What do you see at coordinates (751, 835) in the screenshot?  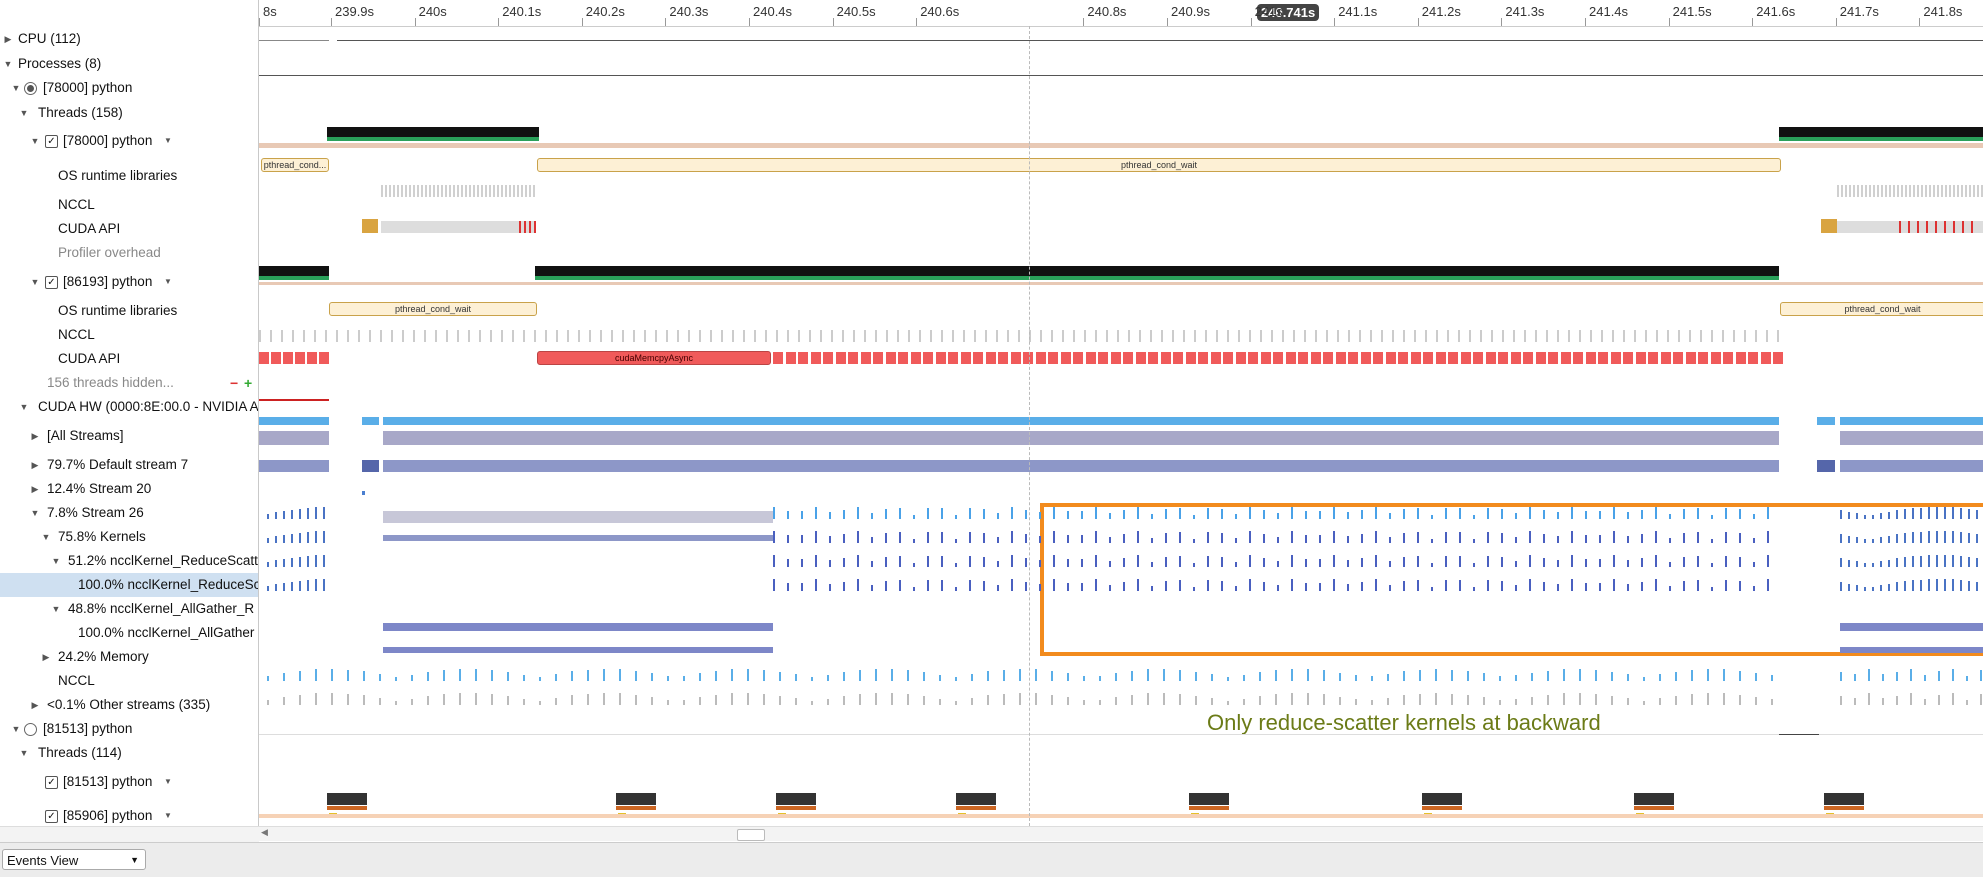 I see `scroll-thumb` at bounding box center [751, 835].